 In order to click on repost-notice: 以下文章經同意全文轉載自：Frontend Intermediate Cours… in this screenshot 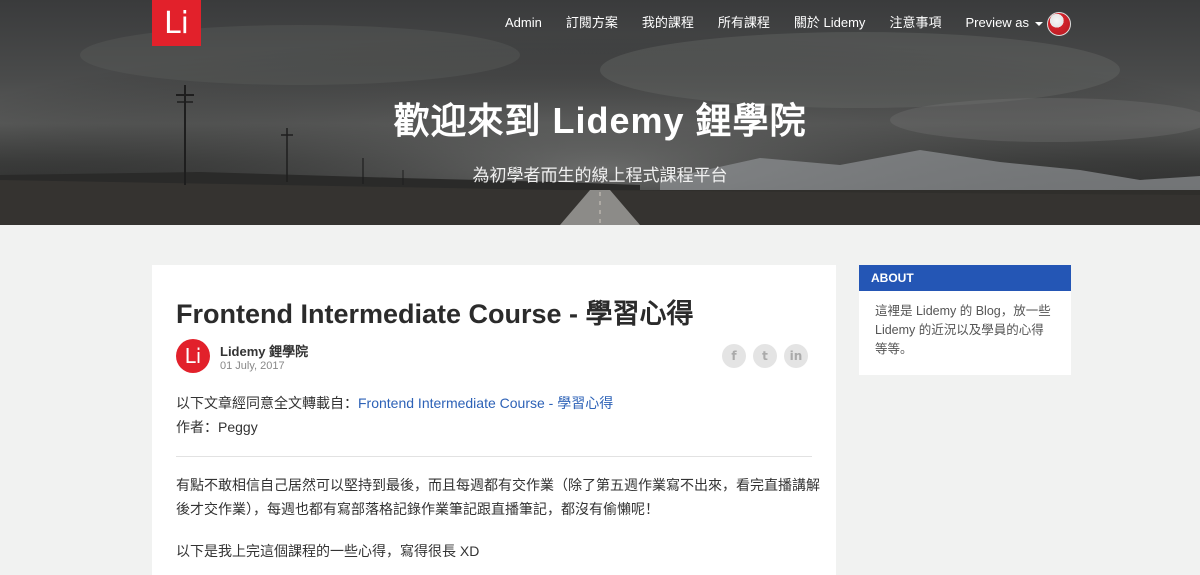, I will do `click(394, 403)`.